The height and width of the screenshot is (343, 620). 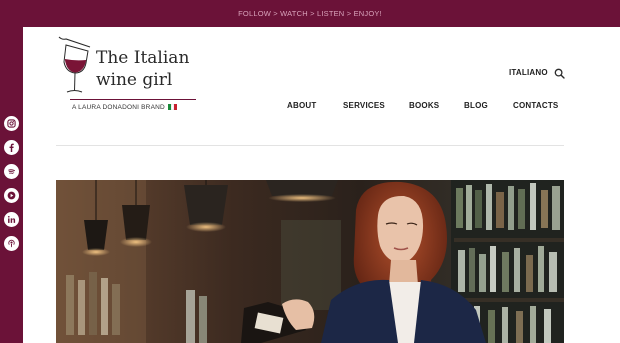 What do you see at coordinates (559, 72) in the screenshot?
I see `search-icon` at bounding box center [559, 72].